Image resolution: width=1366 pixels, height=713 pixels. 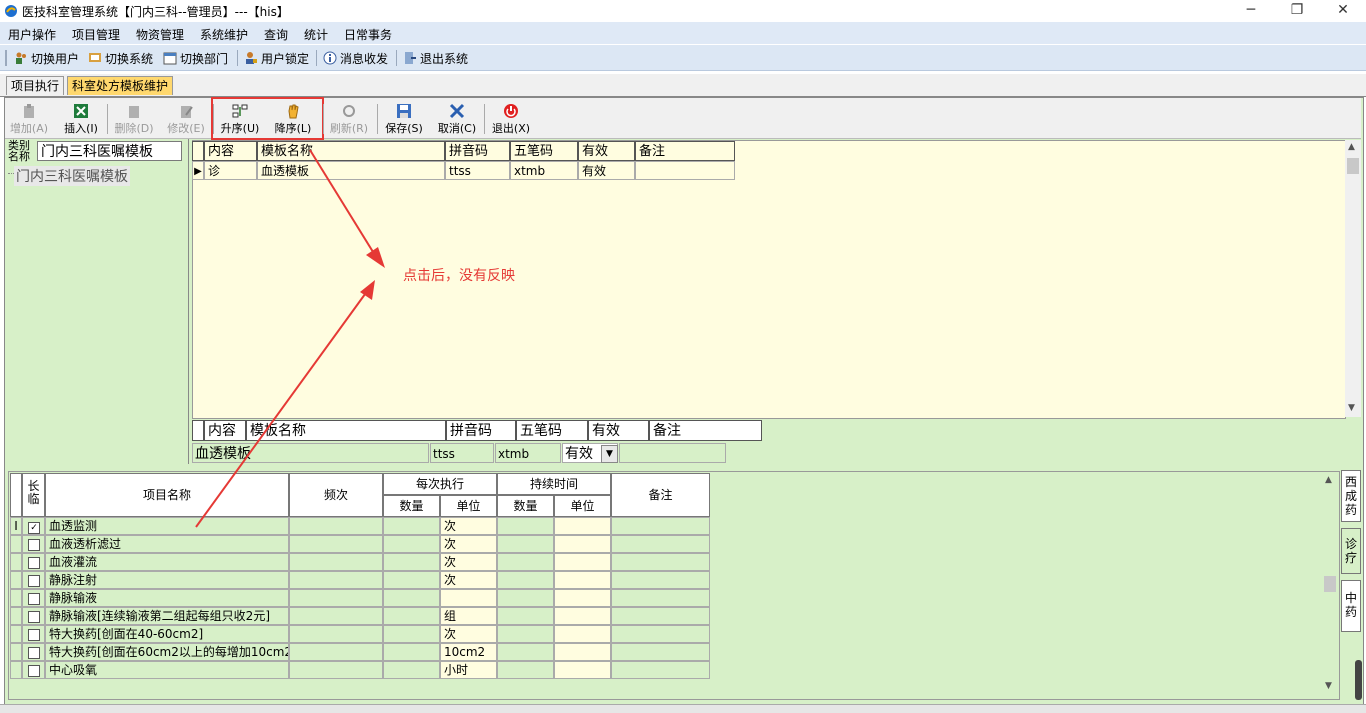 I want to click on annotation-arrowhead, so click(x=375, y=257).